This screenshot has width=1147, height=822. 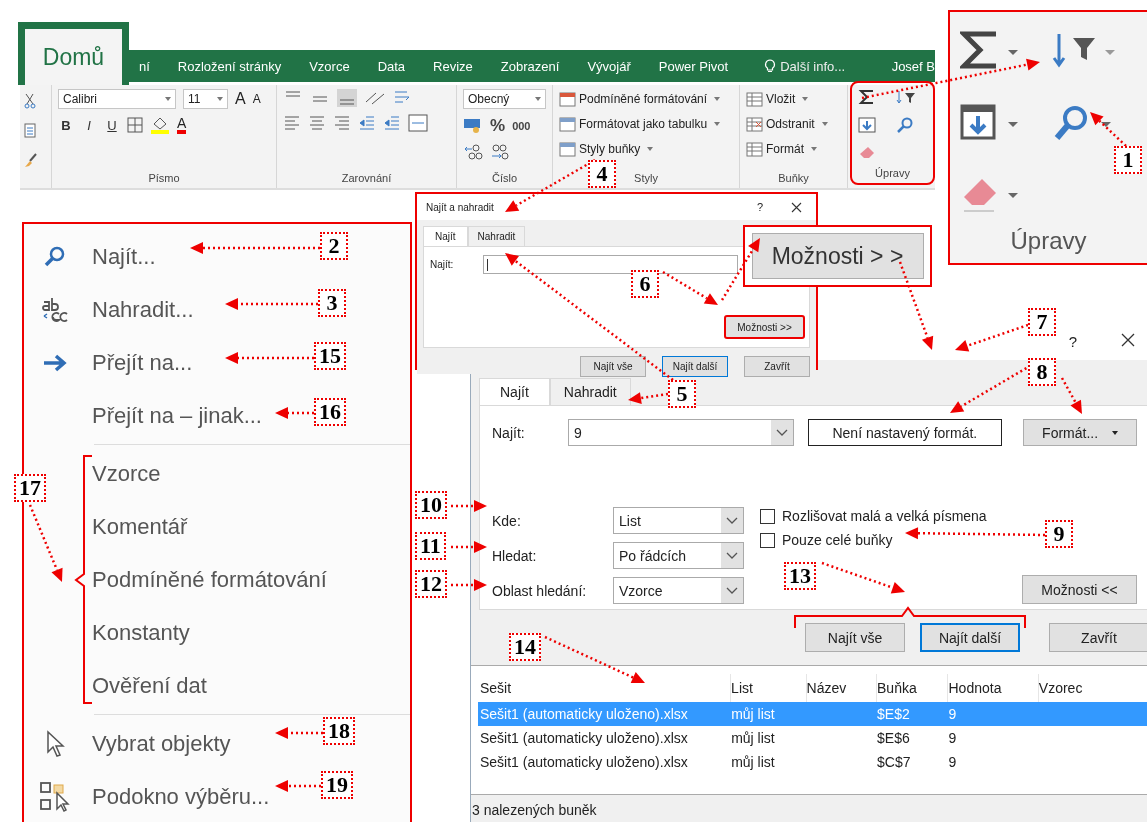 I want to click on selected-ribbon-tab: Domů, so click(x=73, y=53).